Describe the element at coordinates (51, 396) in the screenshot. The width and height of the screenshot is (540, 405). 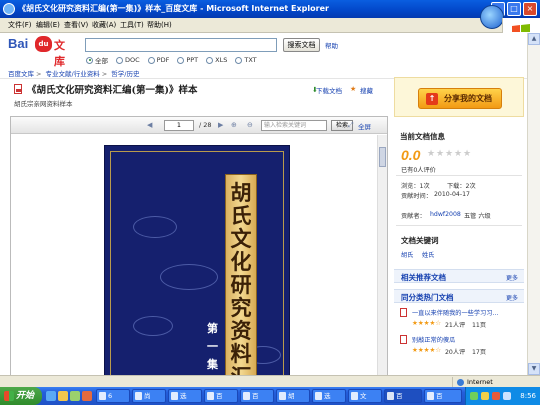
I see `quicklaunch-ie-icon` at that location.